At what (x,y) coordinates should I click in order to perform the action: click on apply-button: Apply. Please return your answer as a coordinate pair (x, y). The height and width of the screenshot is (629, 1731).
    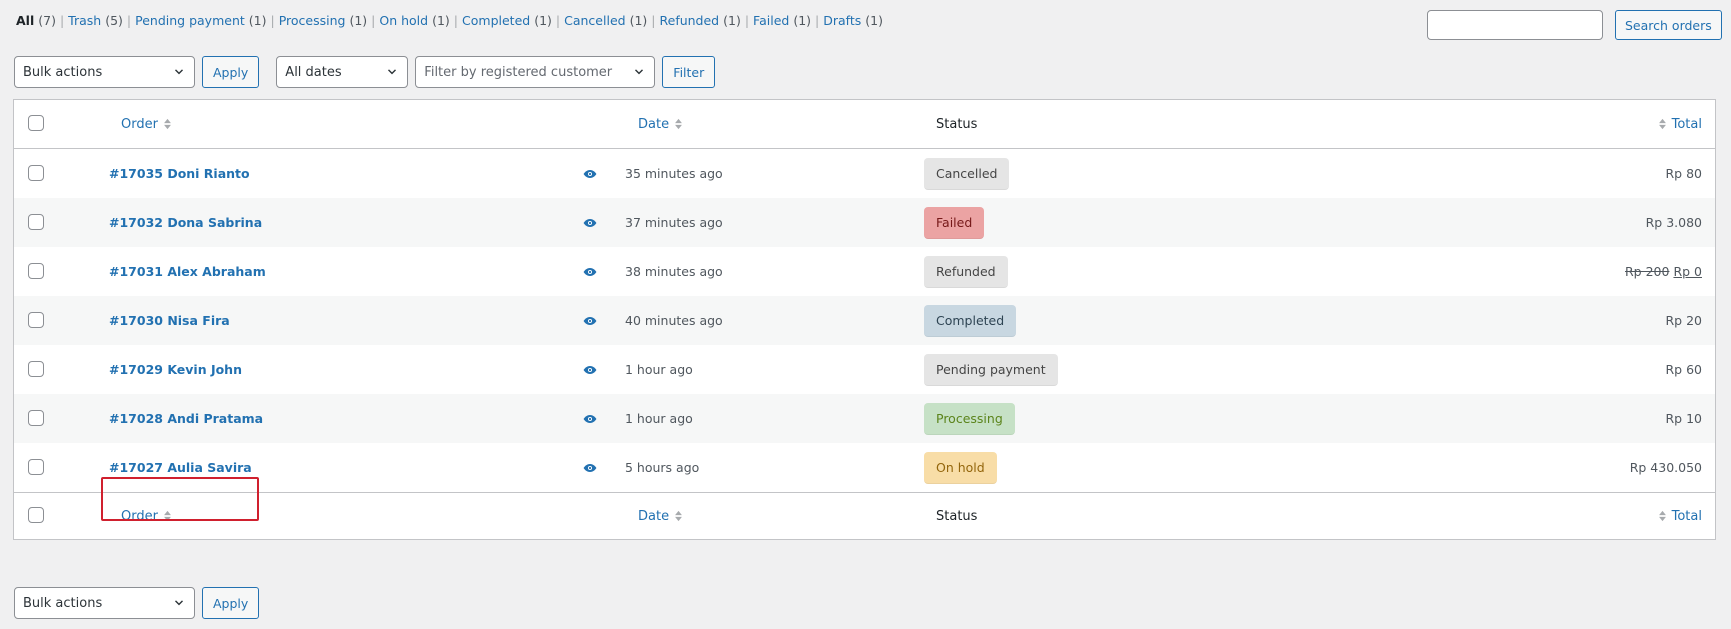
    Looking at the image, I should click on (231, 72).